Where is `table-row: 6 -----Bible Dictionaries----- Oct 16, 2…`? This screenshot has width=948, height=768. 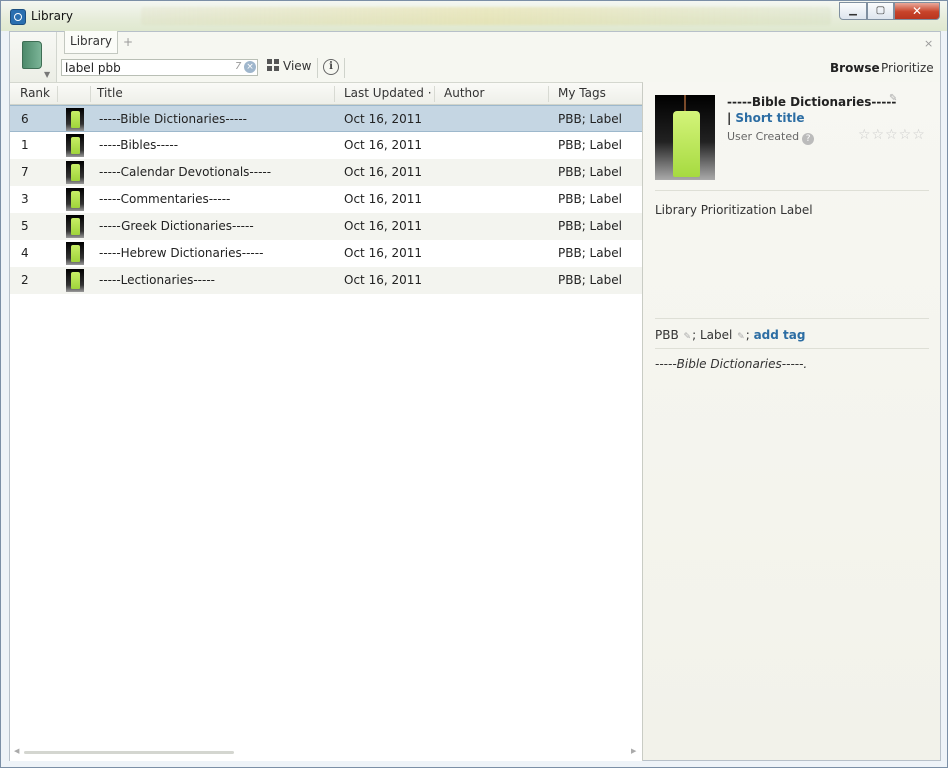 table-row: 6 -----Bible Dictionaries----- Oct 16, 2… is located at coordinates (326, 118).